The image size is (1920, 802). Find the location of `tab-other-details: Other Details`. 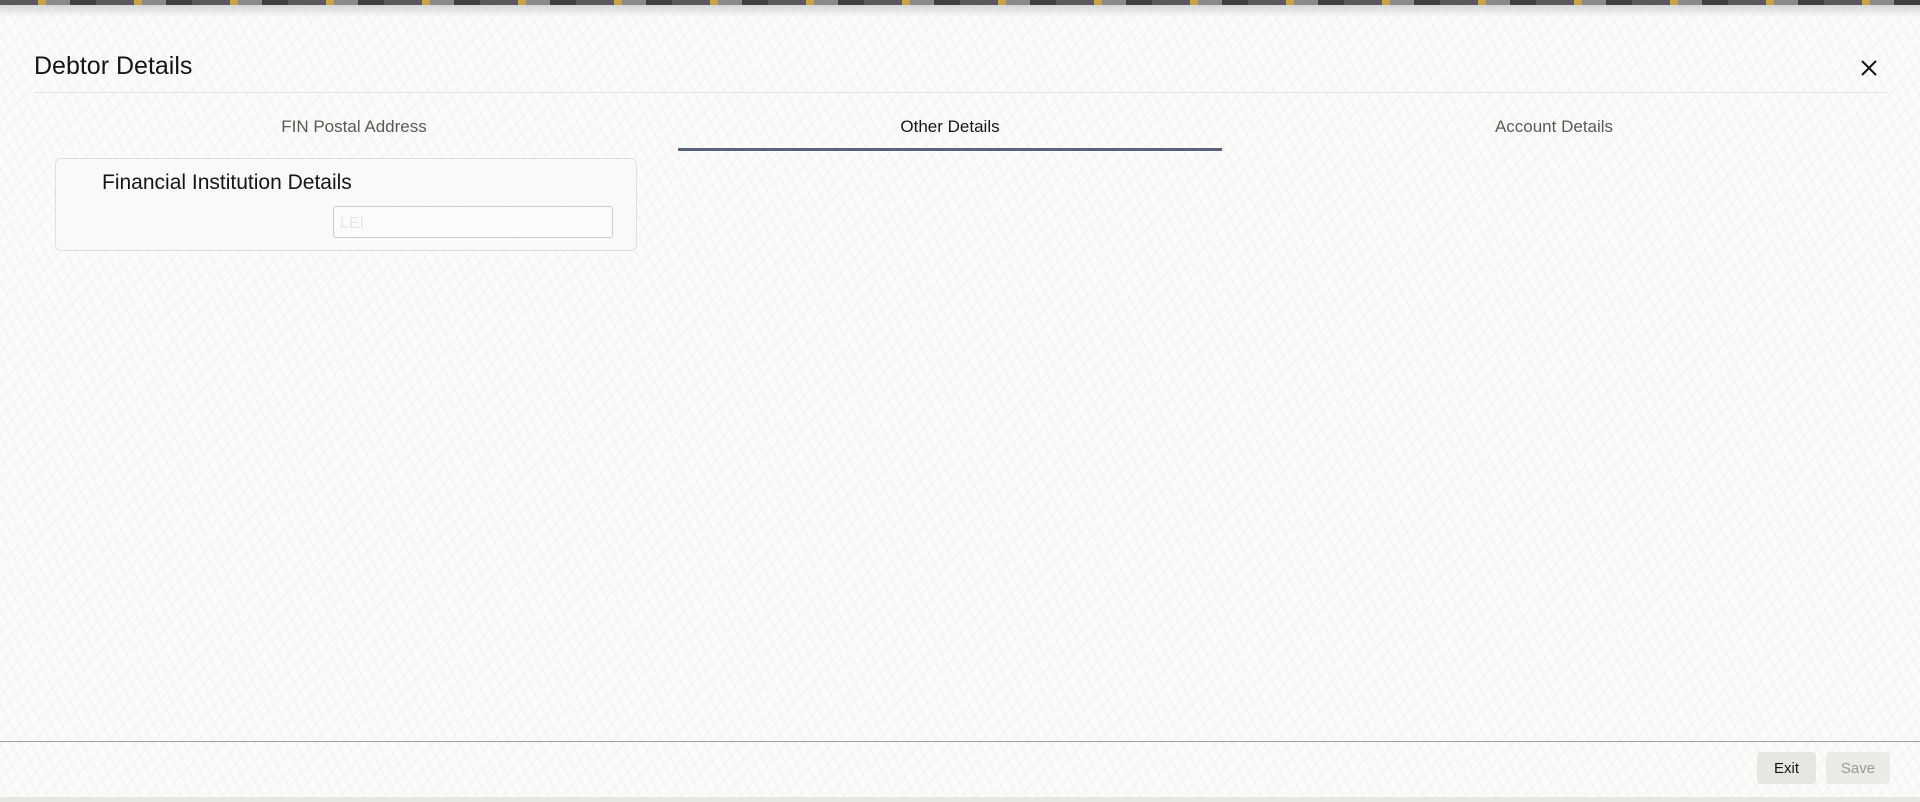

tab-other-details: Other Details is located at coordinates (950, 129).